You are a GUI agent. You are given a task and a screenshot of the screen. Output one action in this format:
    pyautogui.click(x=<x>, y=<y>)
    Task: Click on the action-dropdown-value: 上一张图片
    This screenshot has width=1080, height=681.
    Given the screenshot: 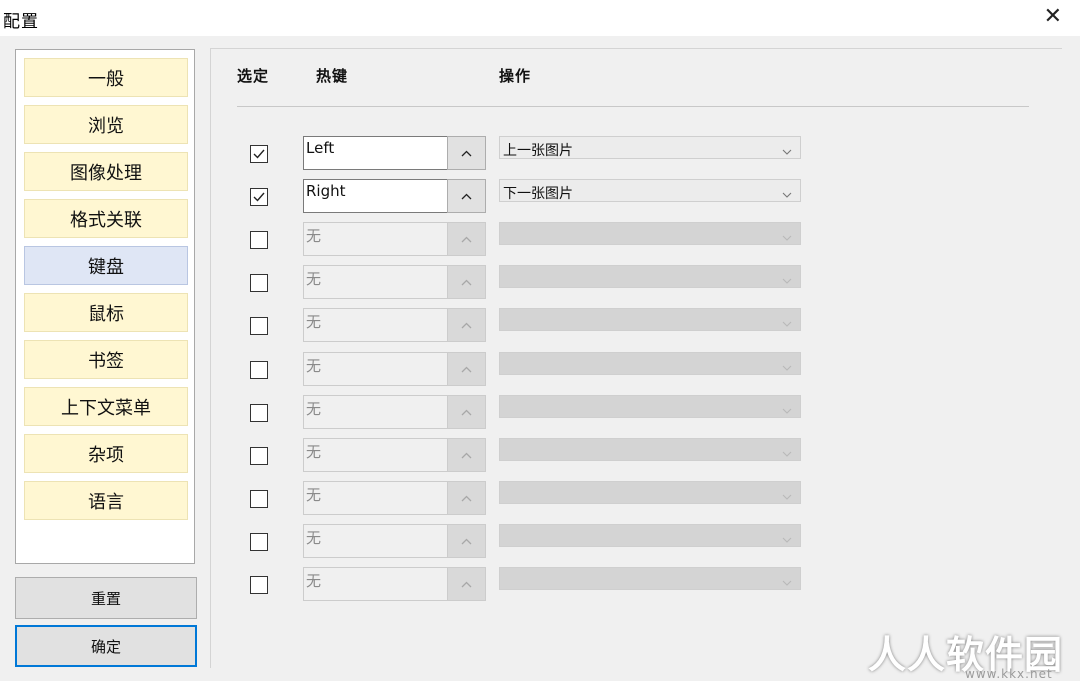 What is the action you would take?
    pyautogui.click(x=538, y=151)
    